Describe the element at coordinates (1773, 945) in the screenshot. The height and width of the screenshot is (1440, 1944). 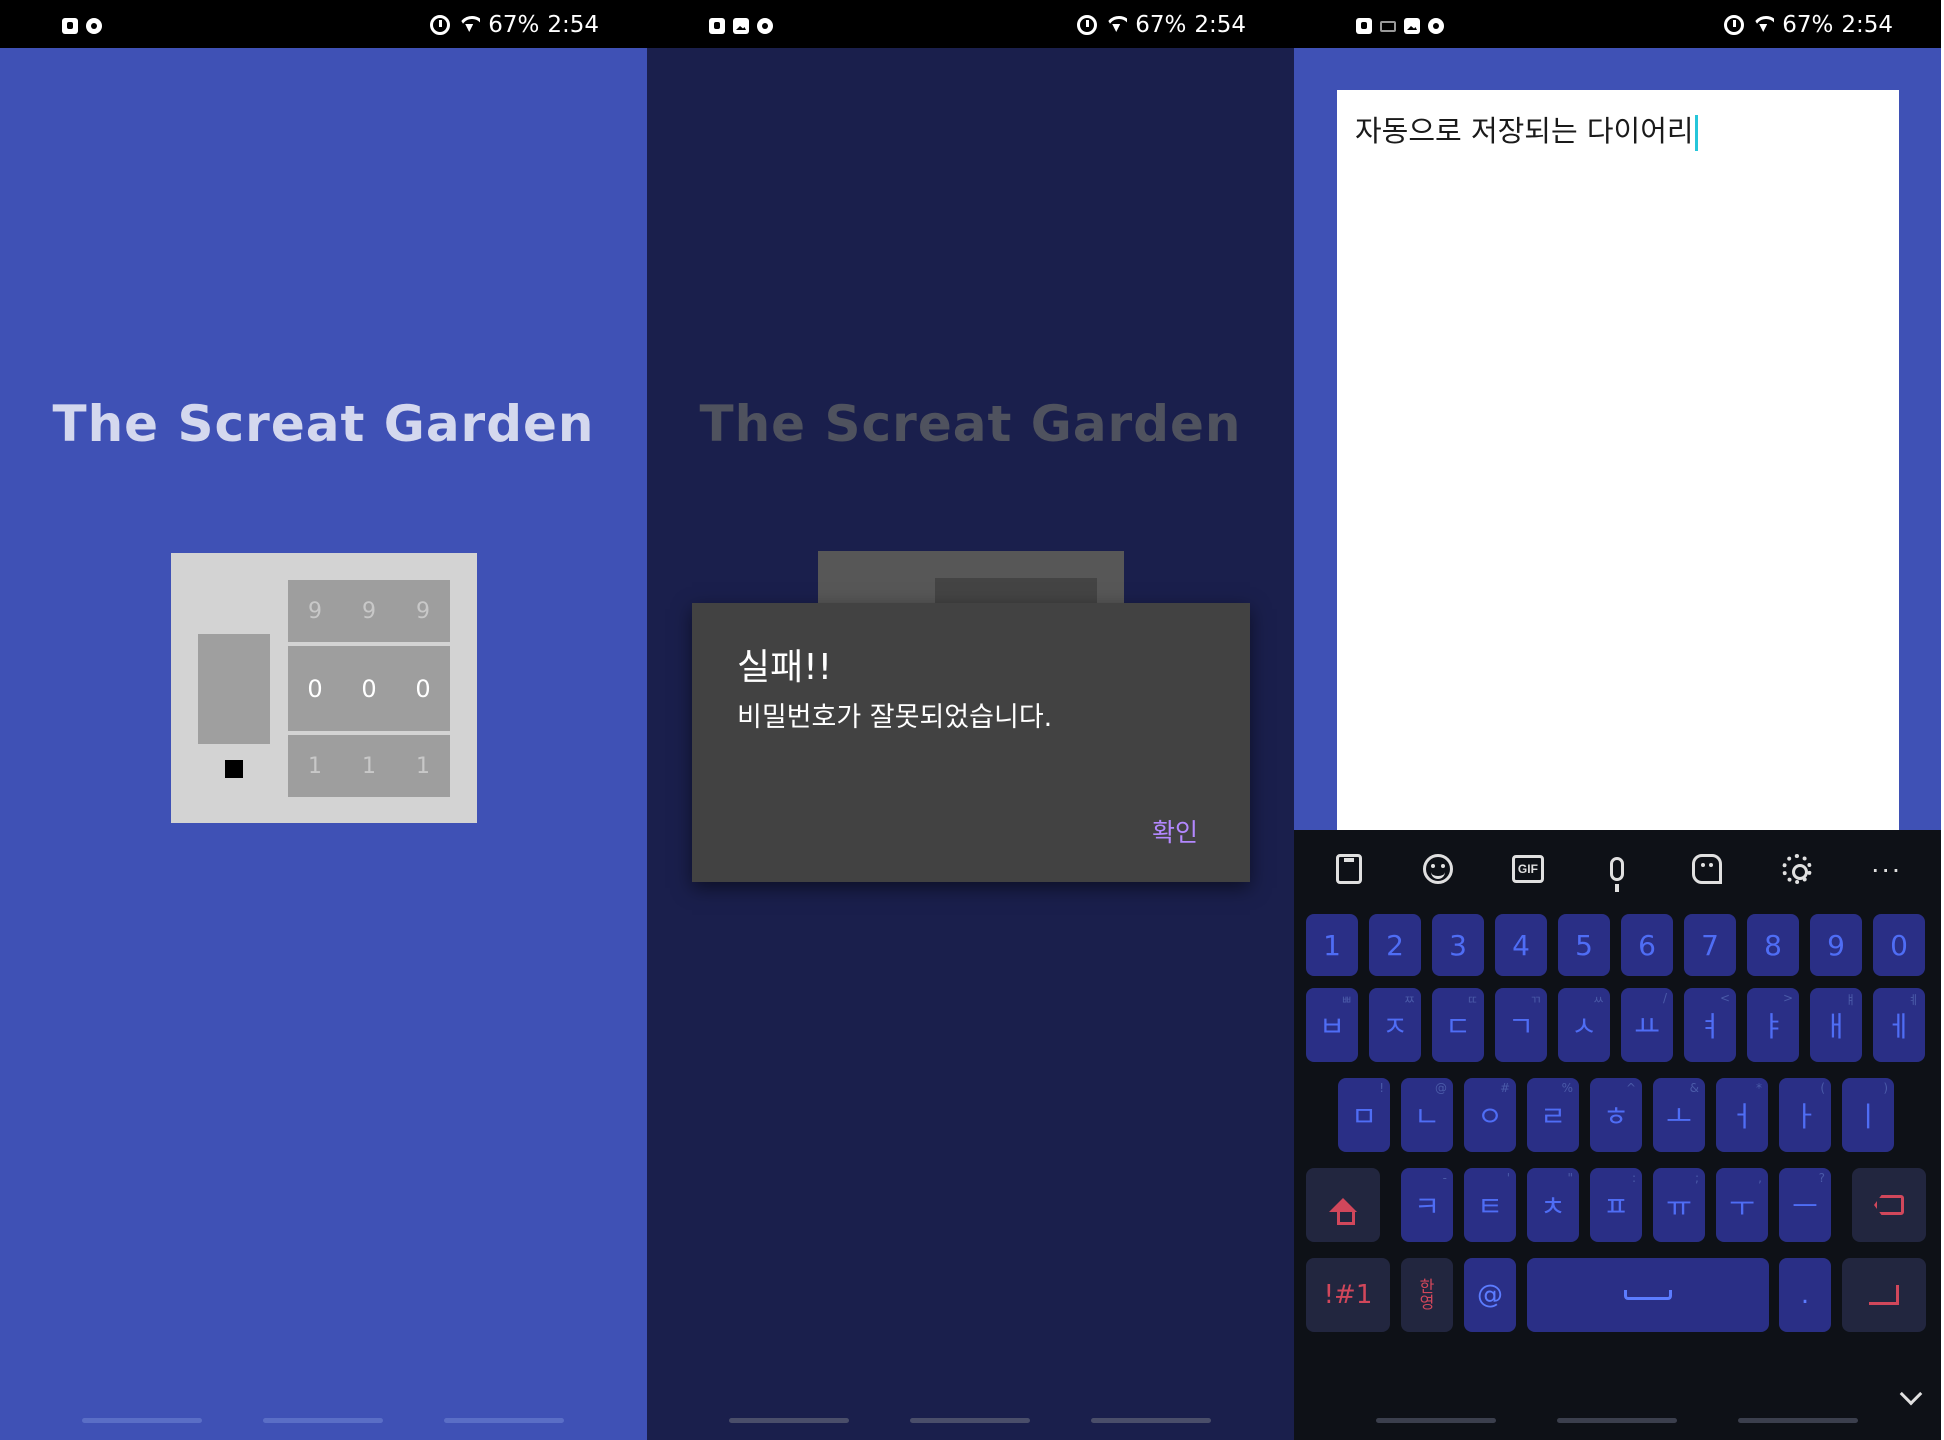
I see `key-8: 8` at that location.